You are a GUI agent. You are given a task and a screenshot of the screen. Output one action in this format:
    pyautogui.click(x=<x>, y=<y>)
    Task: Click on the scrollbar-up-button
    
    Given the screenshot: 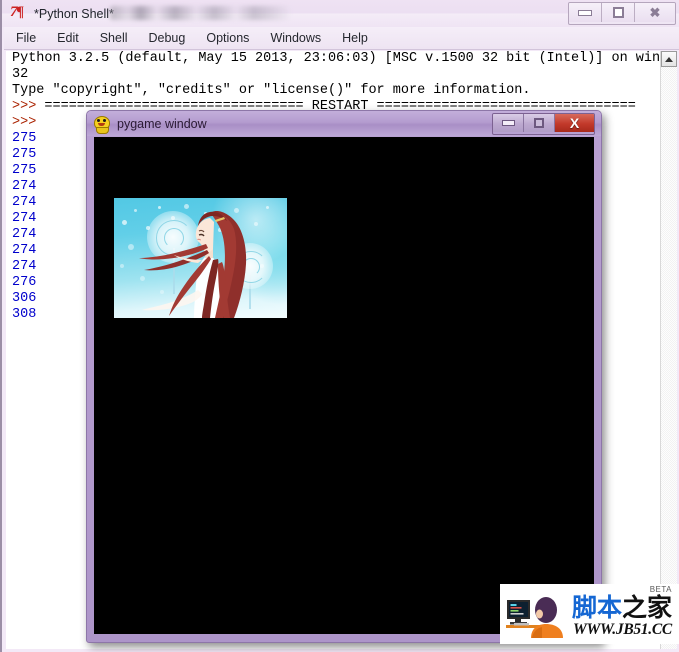 What is the action you would take?
    pyautogui.click(x=669, y=59)
    